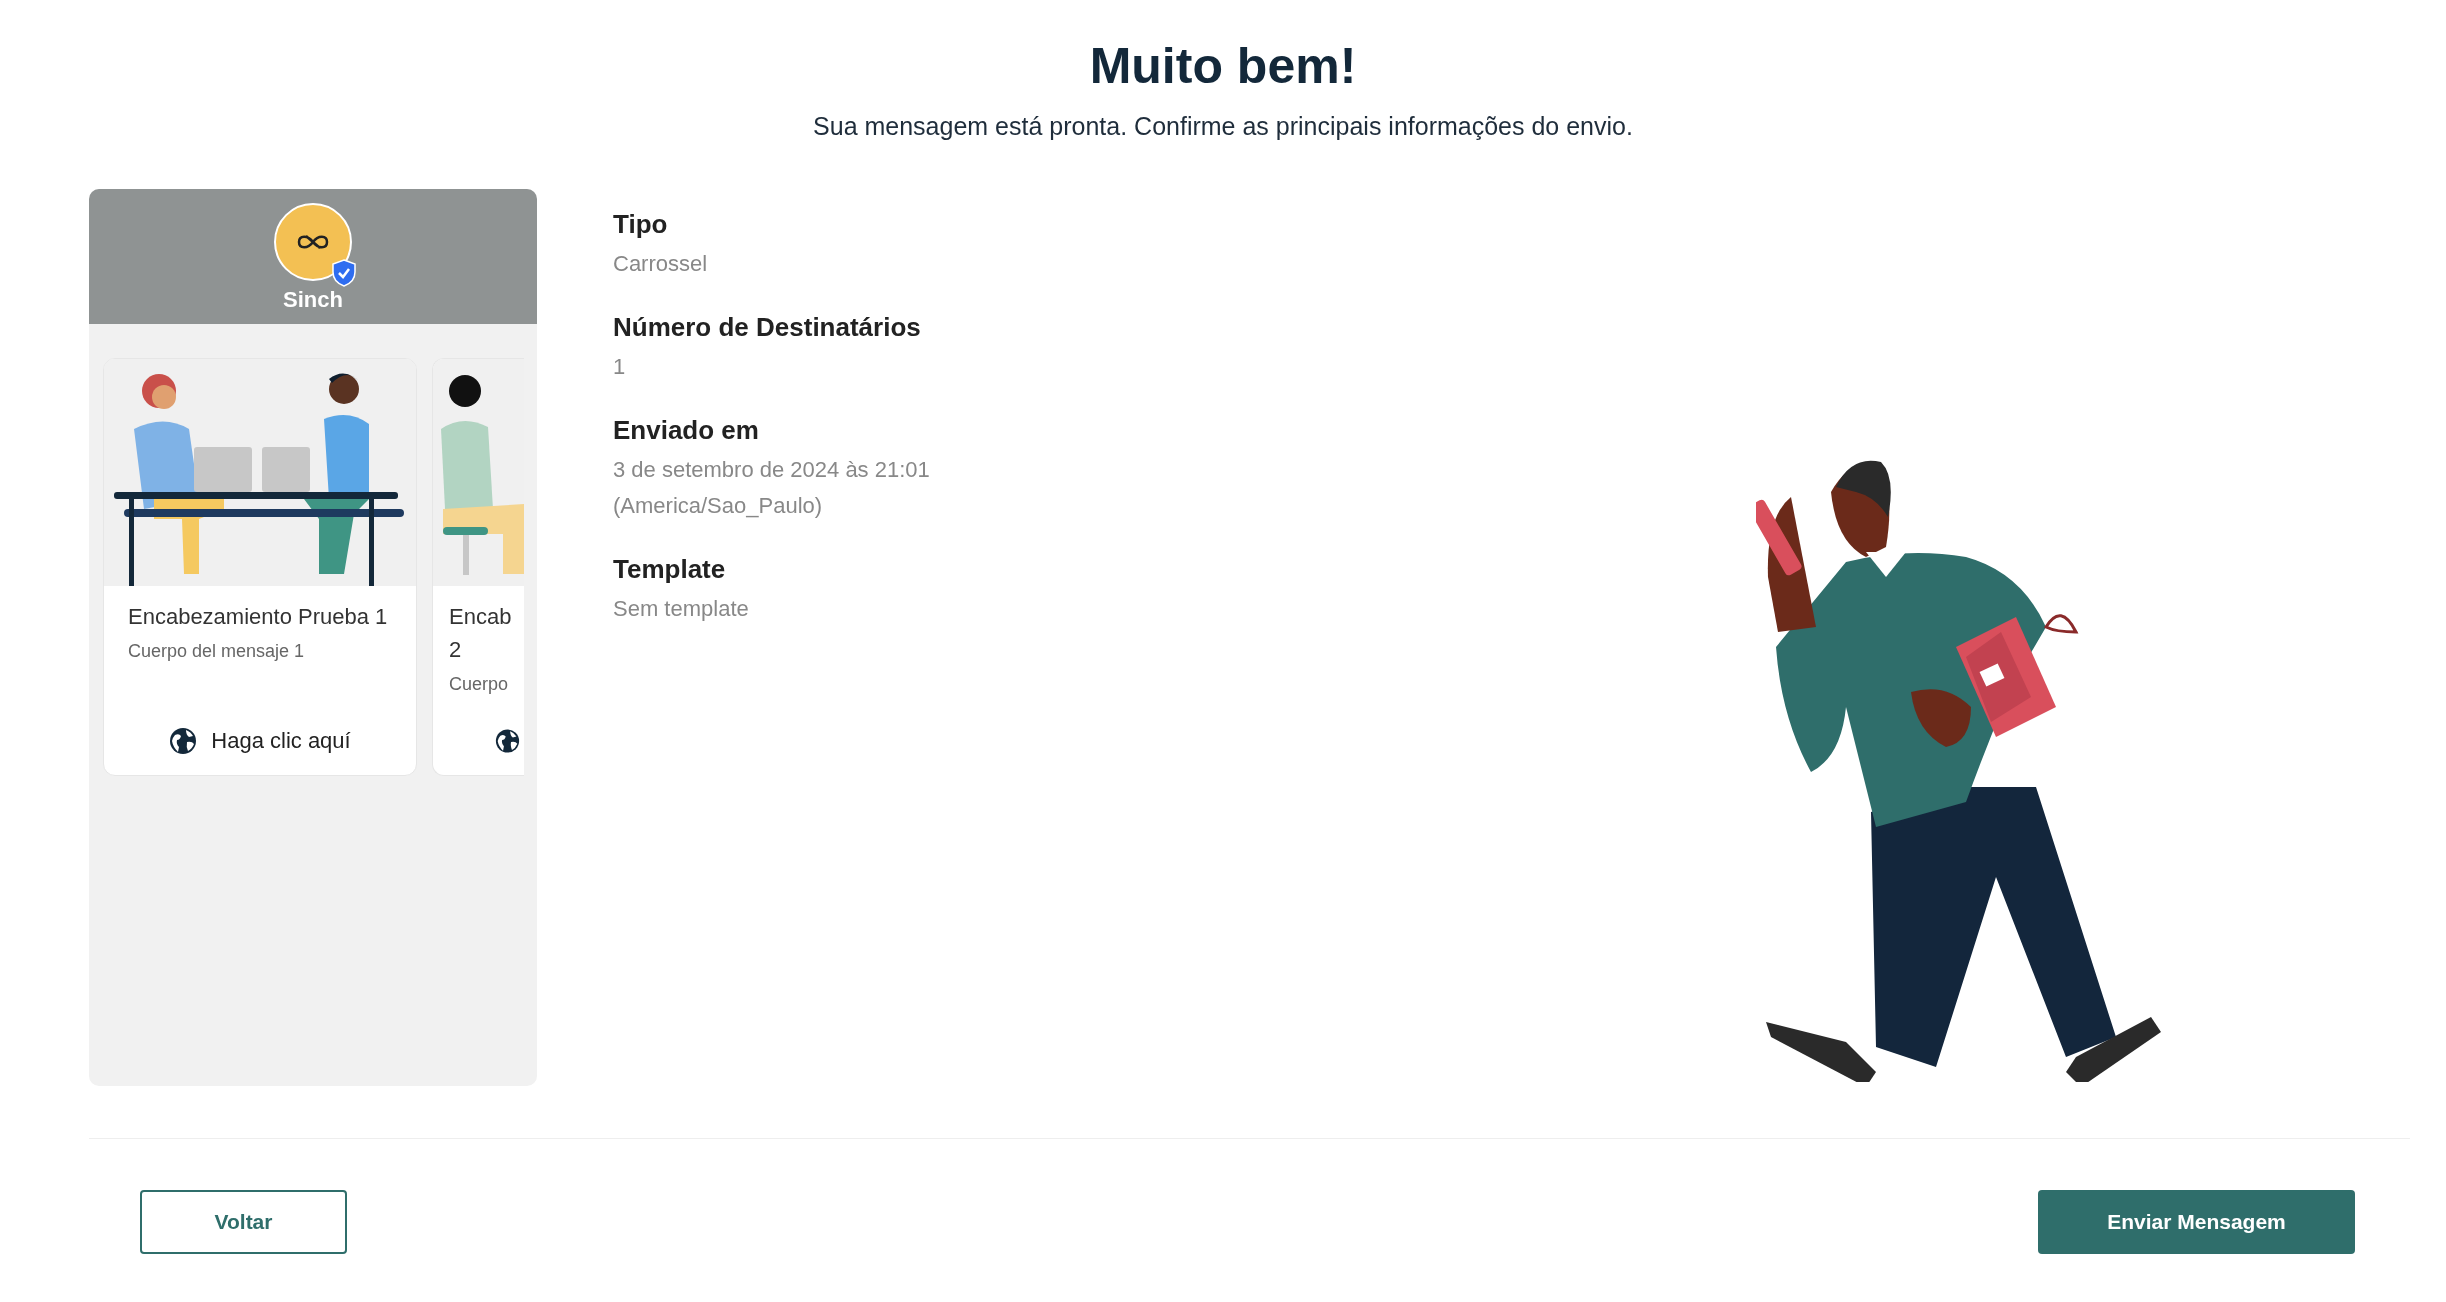 This screenshot has width=2446, height=1302. What do you see at coordinates (313, 300) in the screenshot?
I see `sender-name: Sinch` at bounding box center [313, 300].